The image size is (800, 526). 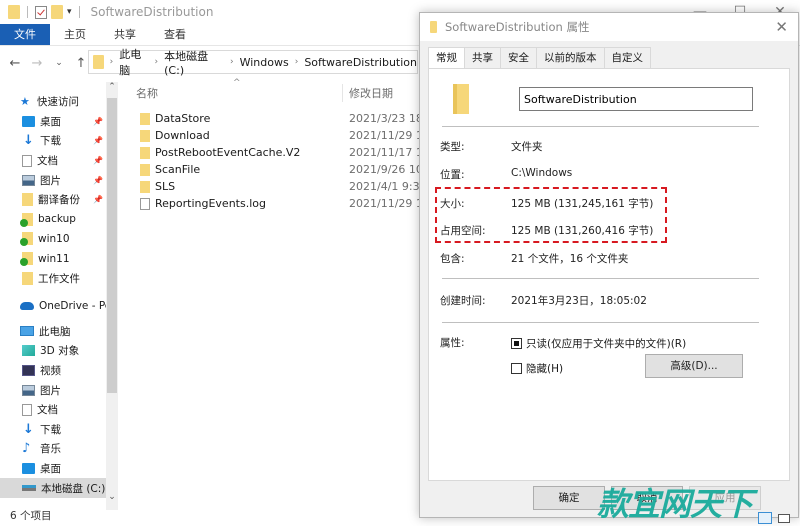 I want to click on sidebar-scrollbar-thumb, so click(x=112, y=245).